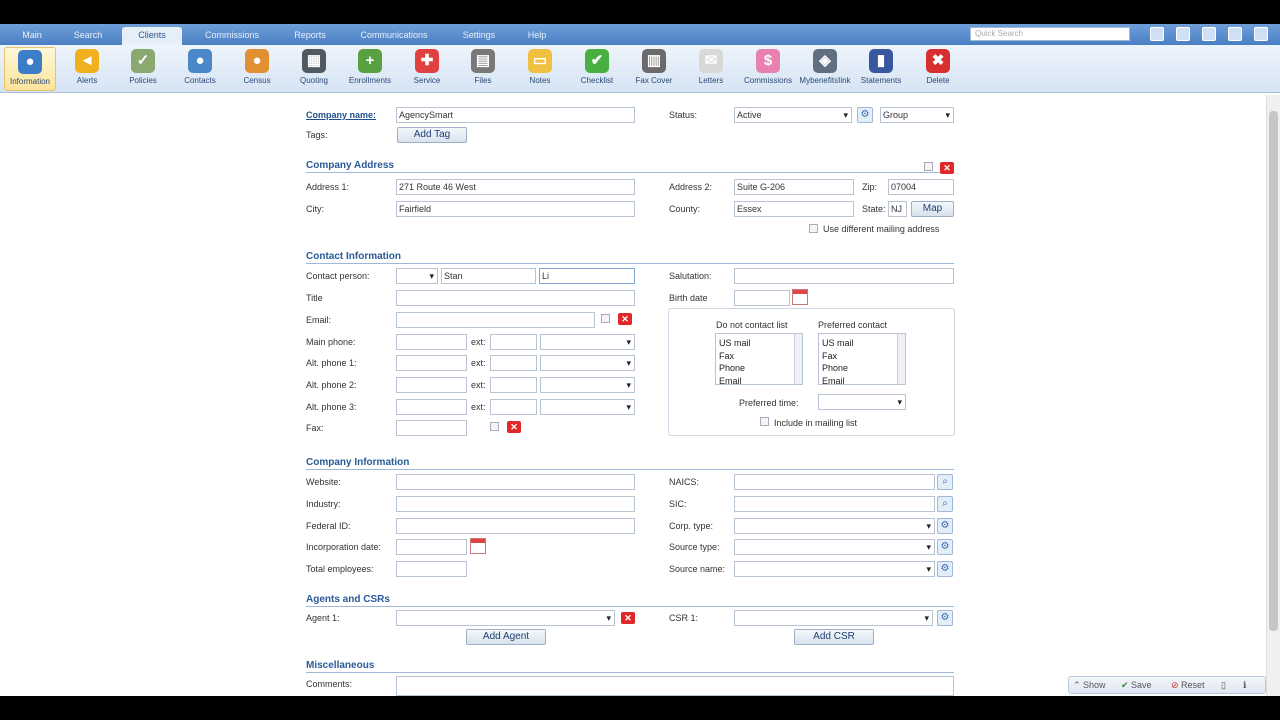 This screenshot has width=1280, height=720. Describe the element at coordinates (587, 407) in the screenshot. I see `alt-phone3-type-select` at that location.